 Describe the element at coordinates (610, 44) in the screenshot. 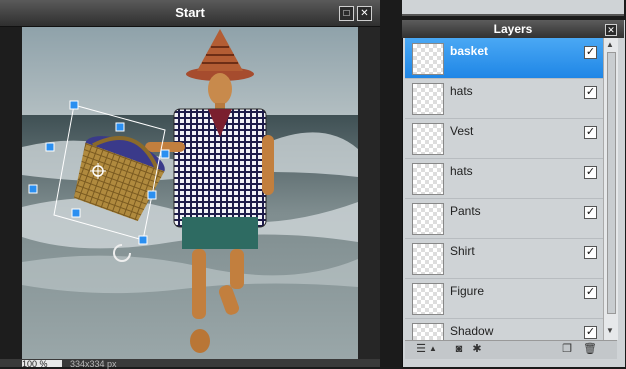

I see `scroll-up-icon: ▲` at that location.